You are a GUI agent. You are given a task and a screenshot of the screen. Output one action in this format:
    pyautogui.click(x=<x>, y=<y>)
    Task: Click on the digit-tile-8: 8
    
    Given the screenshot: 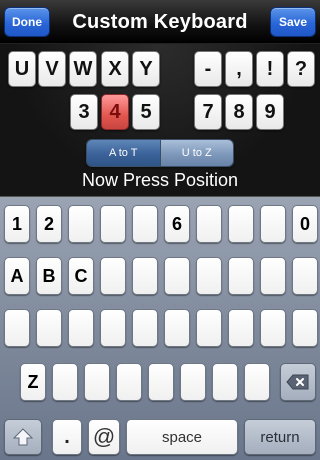 What is the action you would take?
    pyautogui.click(x=239, y=112)
    